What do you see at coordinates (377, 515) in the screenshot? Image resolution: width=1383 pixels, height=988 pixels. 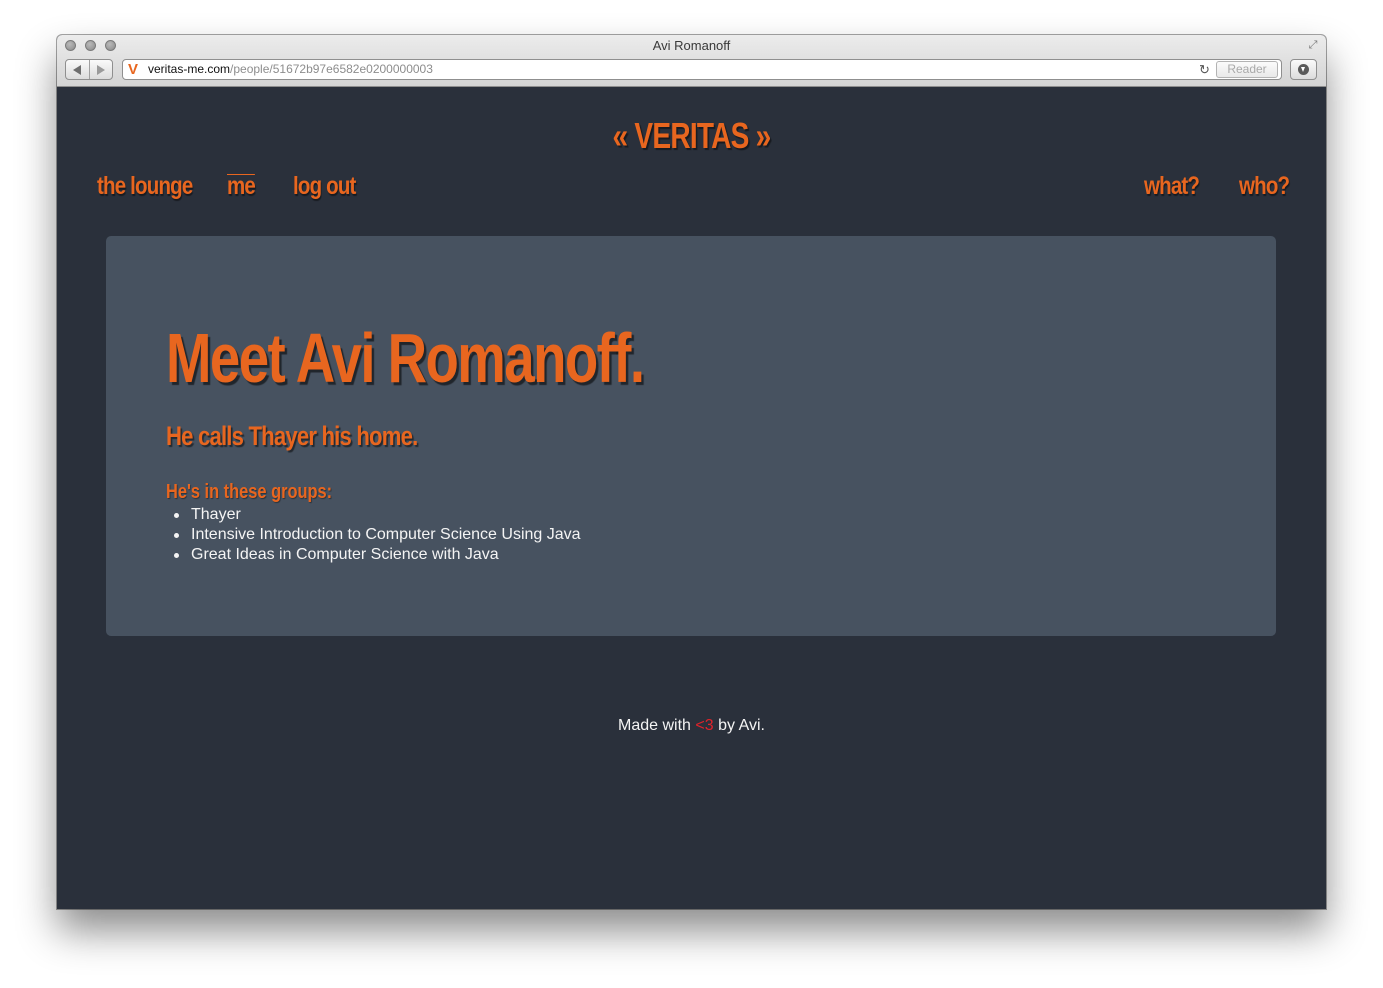 I see `group-item: Thayer` at bounding box center [377, 515].